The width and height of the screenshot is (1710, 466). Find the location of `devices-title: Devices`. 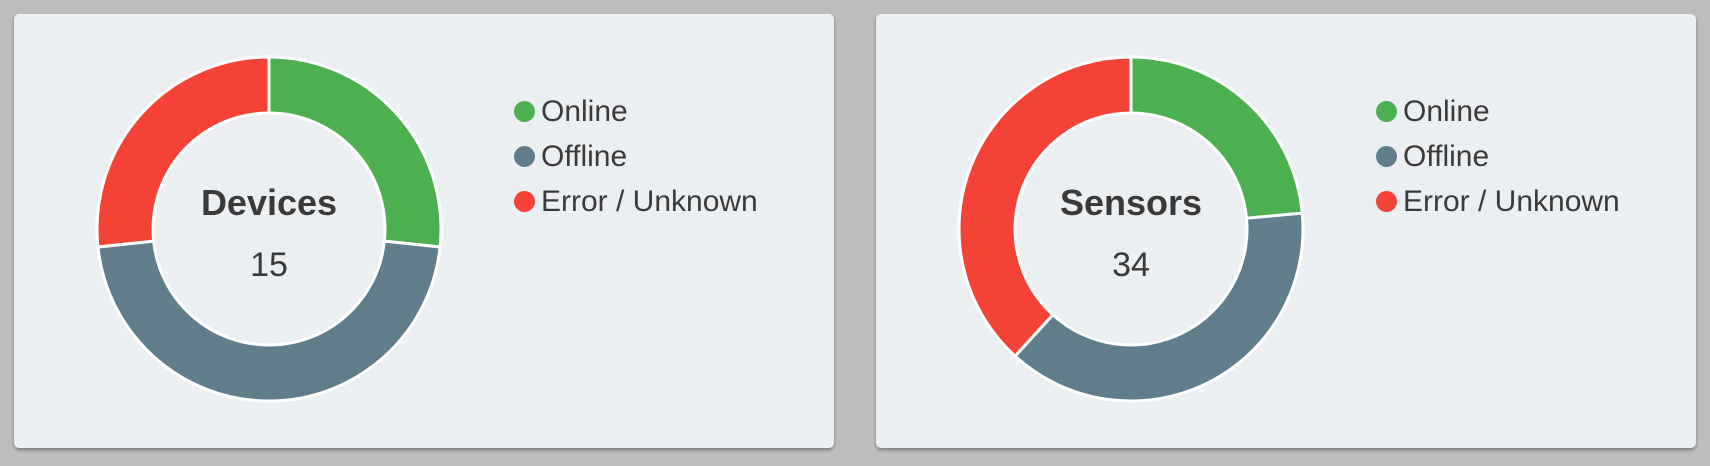

devices-title: Devices is located at coordinates (269, 202).